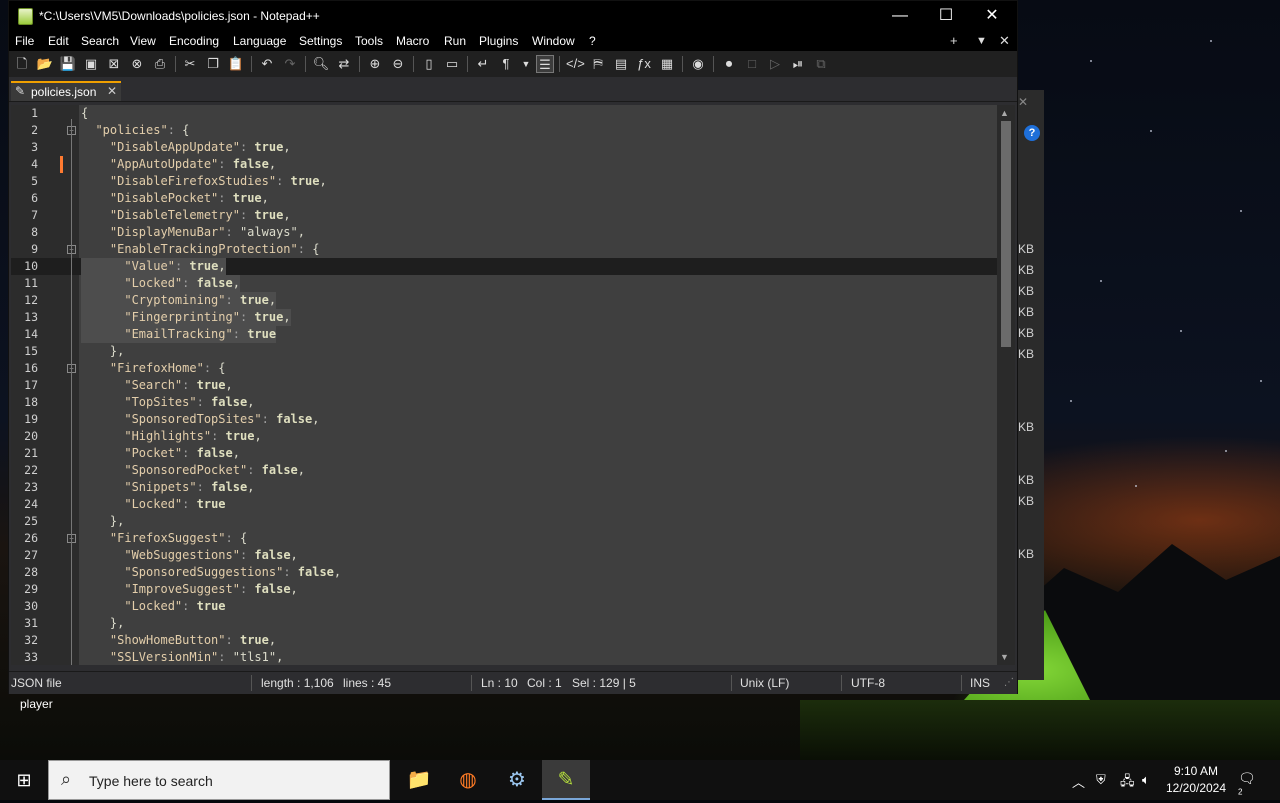 This screenshot has height=803, width=1280. Describe the element at coordinates (504, 351) in the screenshot. I see `code-line: 15 },` at that location.